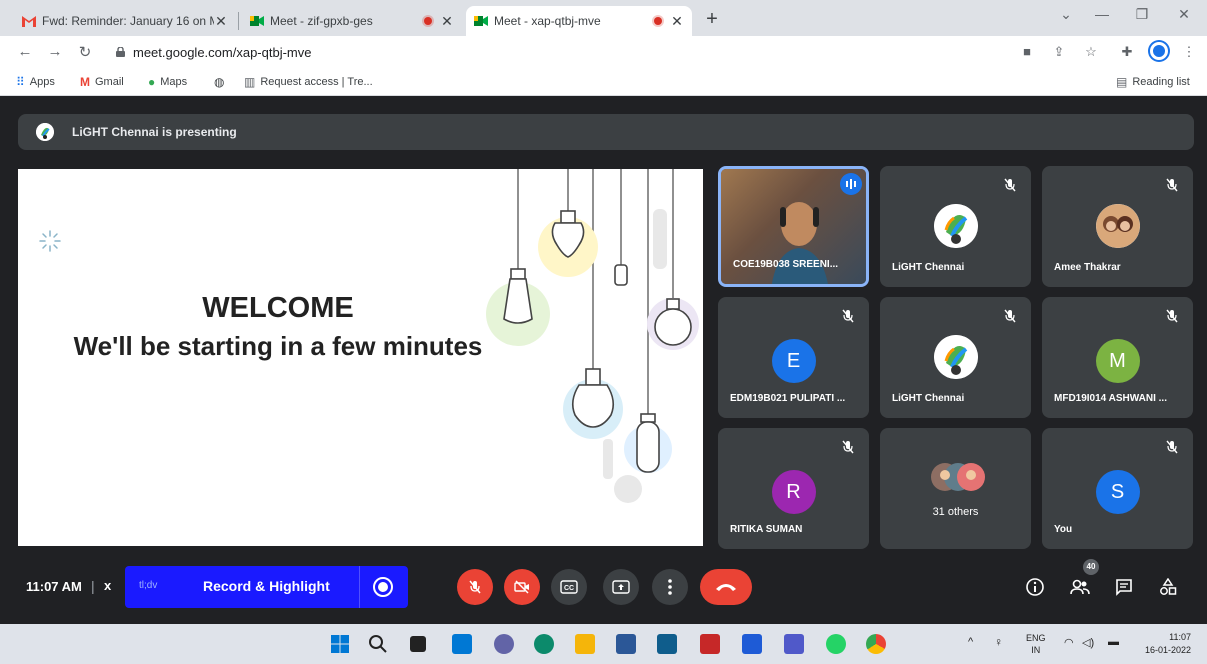  I want to click on language-indicator: ENG IN, so click(1036, 644).